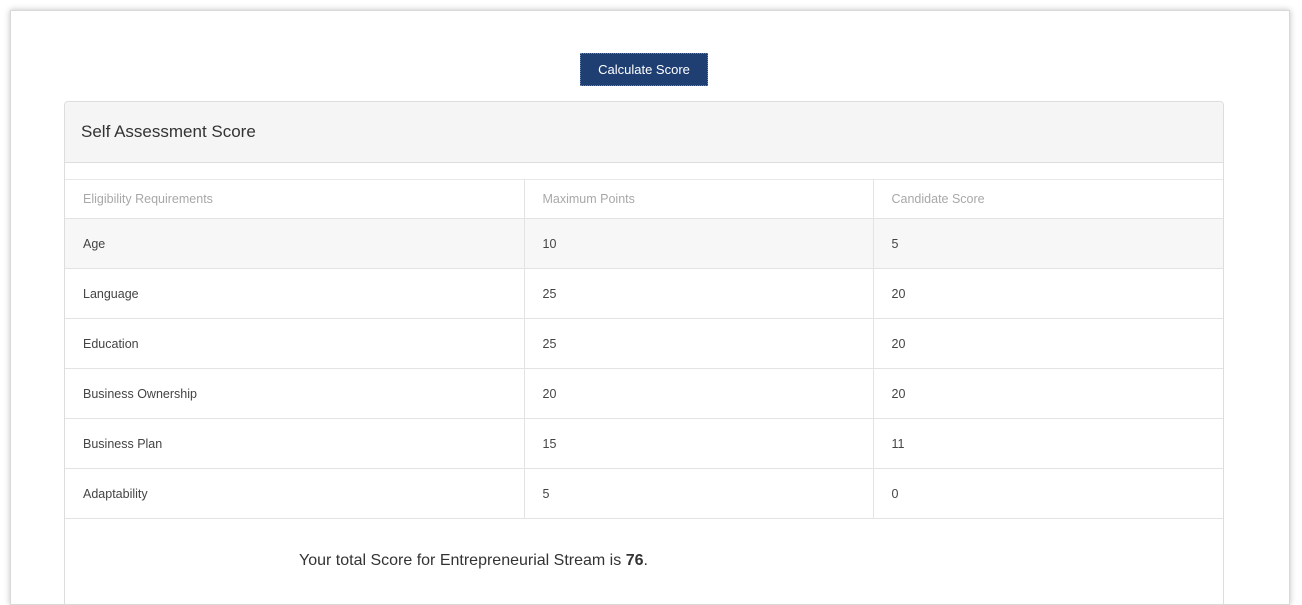  Describe the element at coordinates (698, 393) in the screenshot. I see `max-points-cell: 20` at that location.